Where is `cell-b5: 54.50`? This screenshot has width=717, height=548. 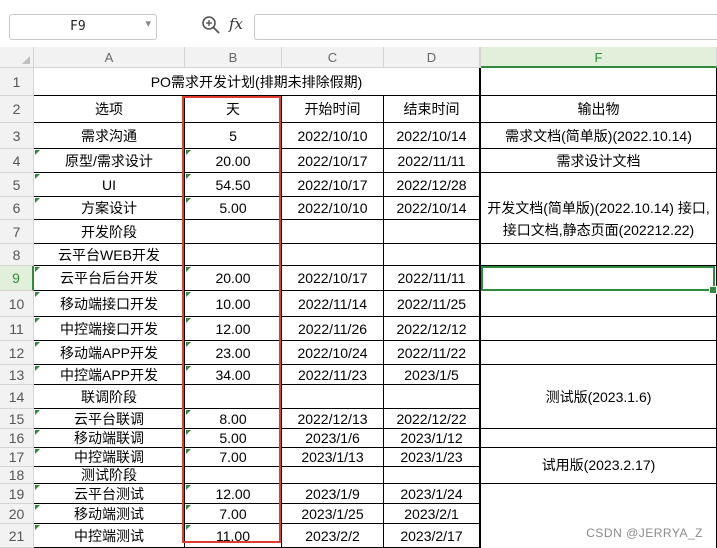
cell-b5: 54.50 is located at coordinates (233, 185).